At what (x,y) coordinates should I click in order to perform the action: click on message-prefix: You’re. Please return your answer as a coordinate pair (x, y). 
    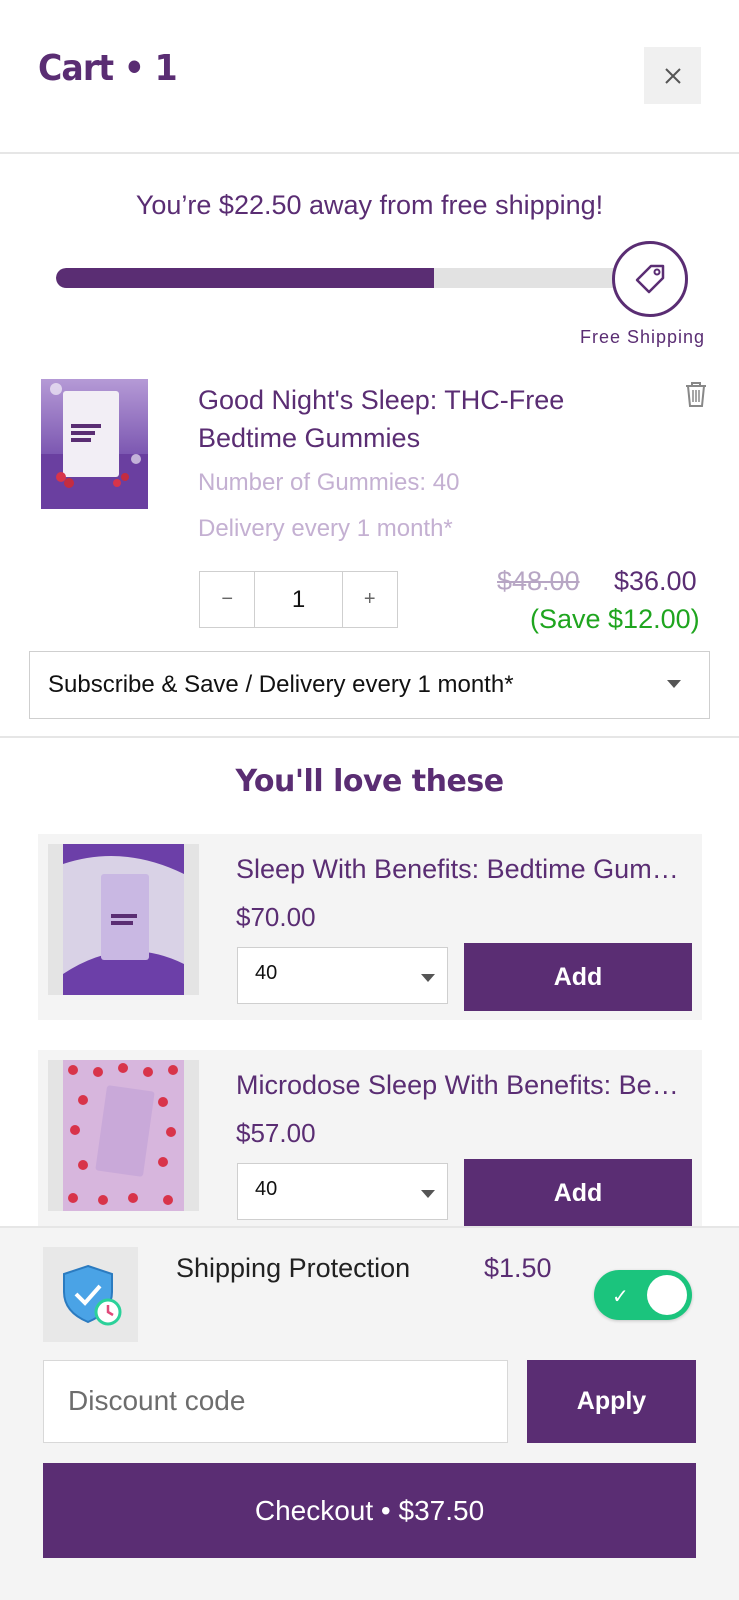
    Looking at the image, I should click on (177, 205).